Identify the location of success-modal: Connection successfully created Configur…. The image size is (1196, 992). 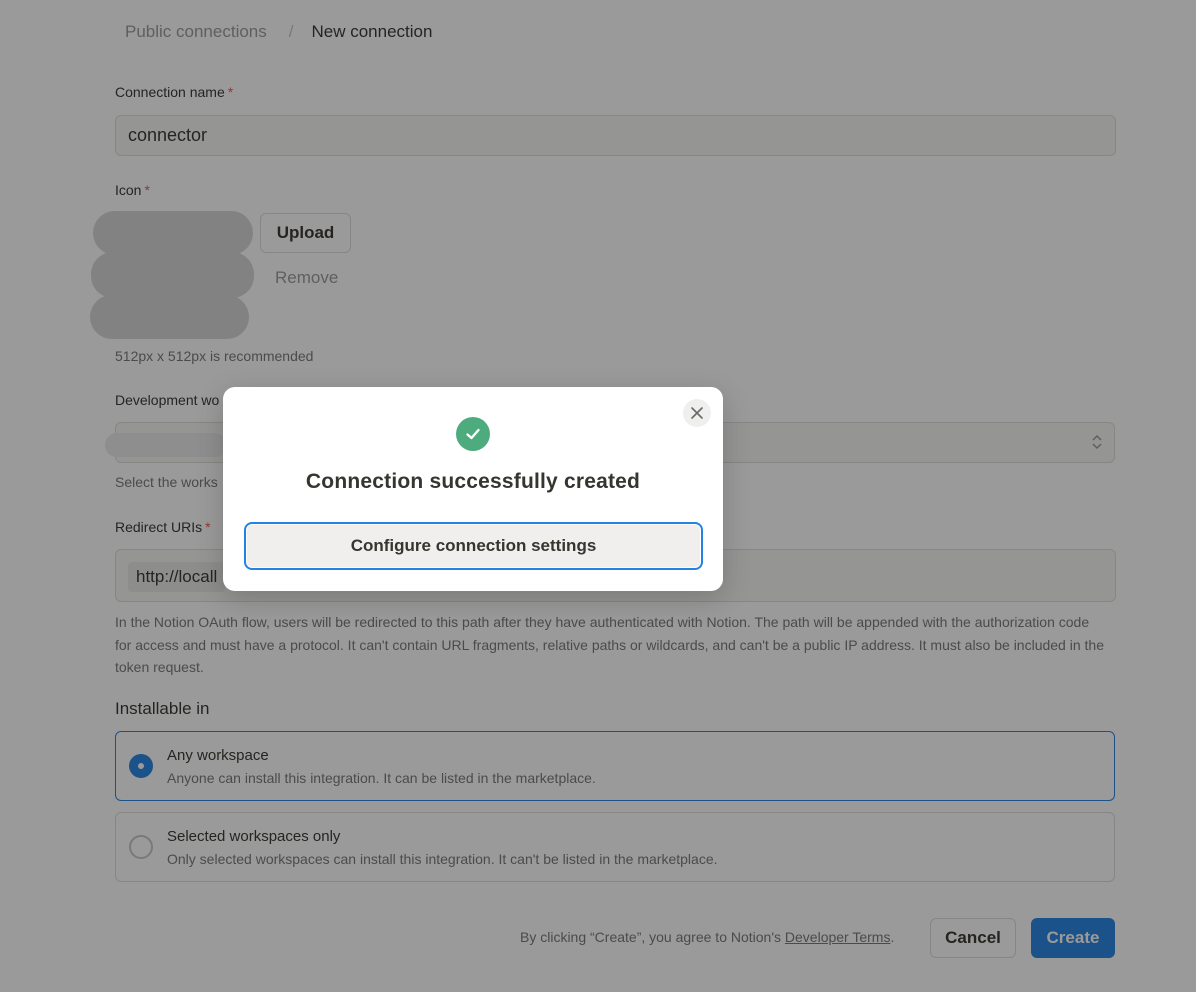
(473, 489).